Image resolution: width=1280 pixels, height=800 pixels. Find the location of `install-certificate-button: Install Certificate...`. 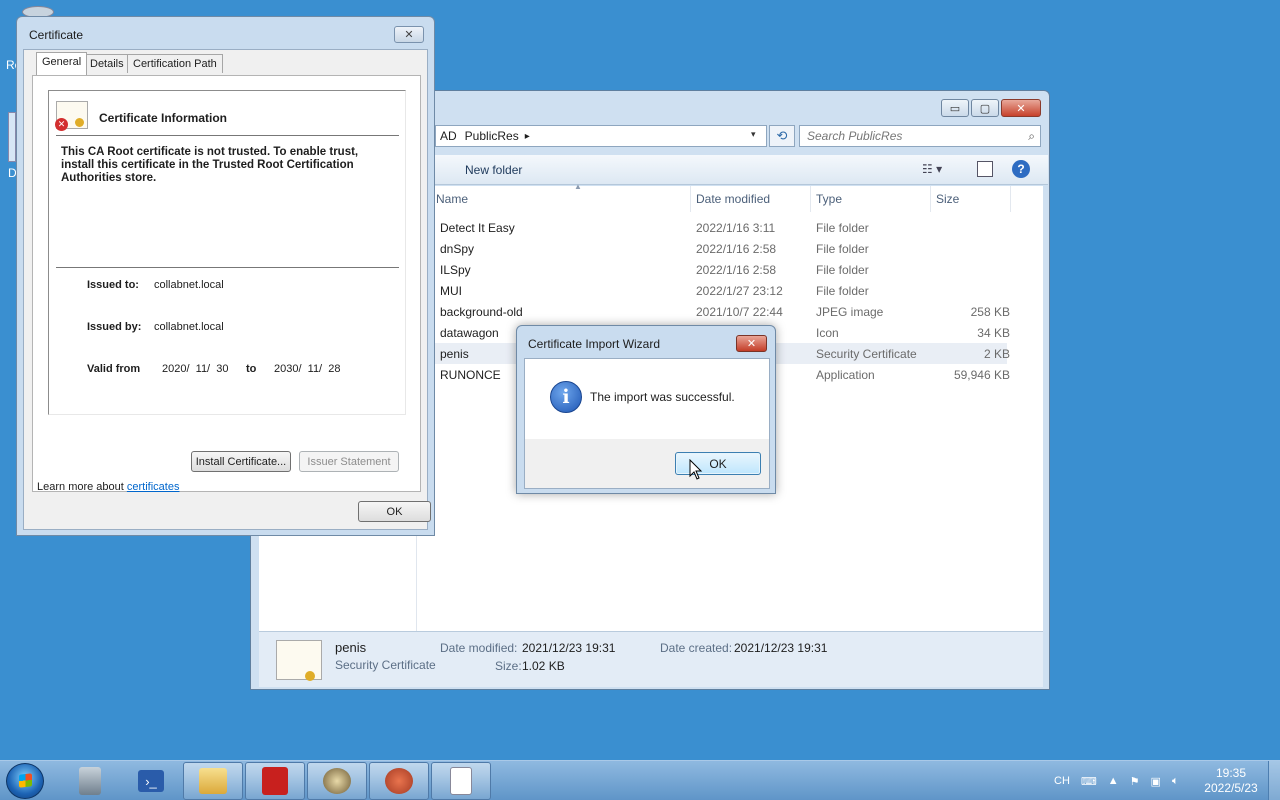

install-certificate-button: Install Certificate... is located at coordinates (241, 461).